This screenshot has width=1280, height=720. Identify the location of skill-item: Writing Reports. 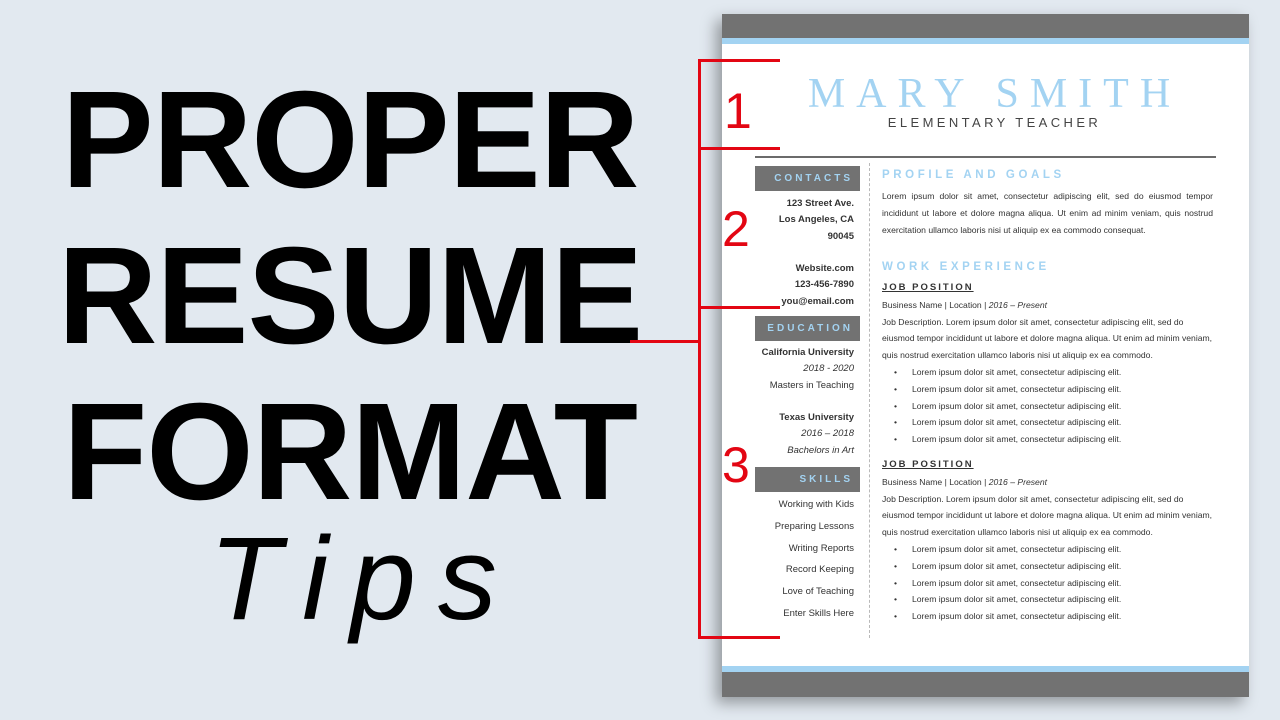
(821, 548).